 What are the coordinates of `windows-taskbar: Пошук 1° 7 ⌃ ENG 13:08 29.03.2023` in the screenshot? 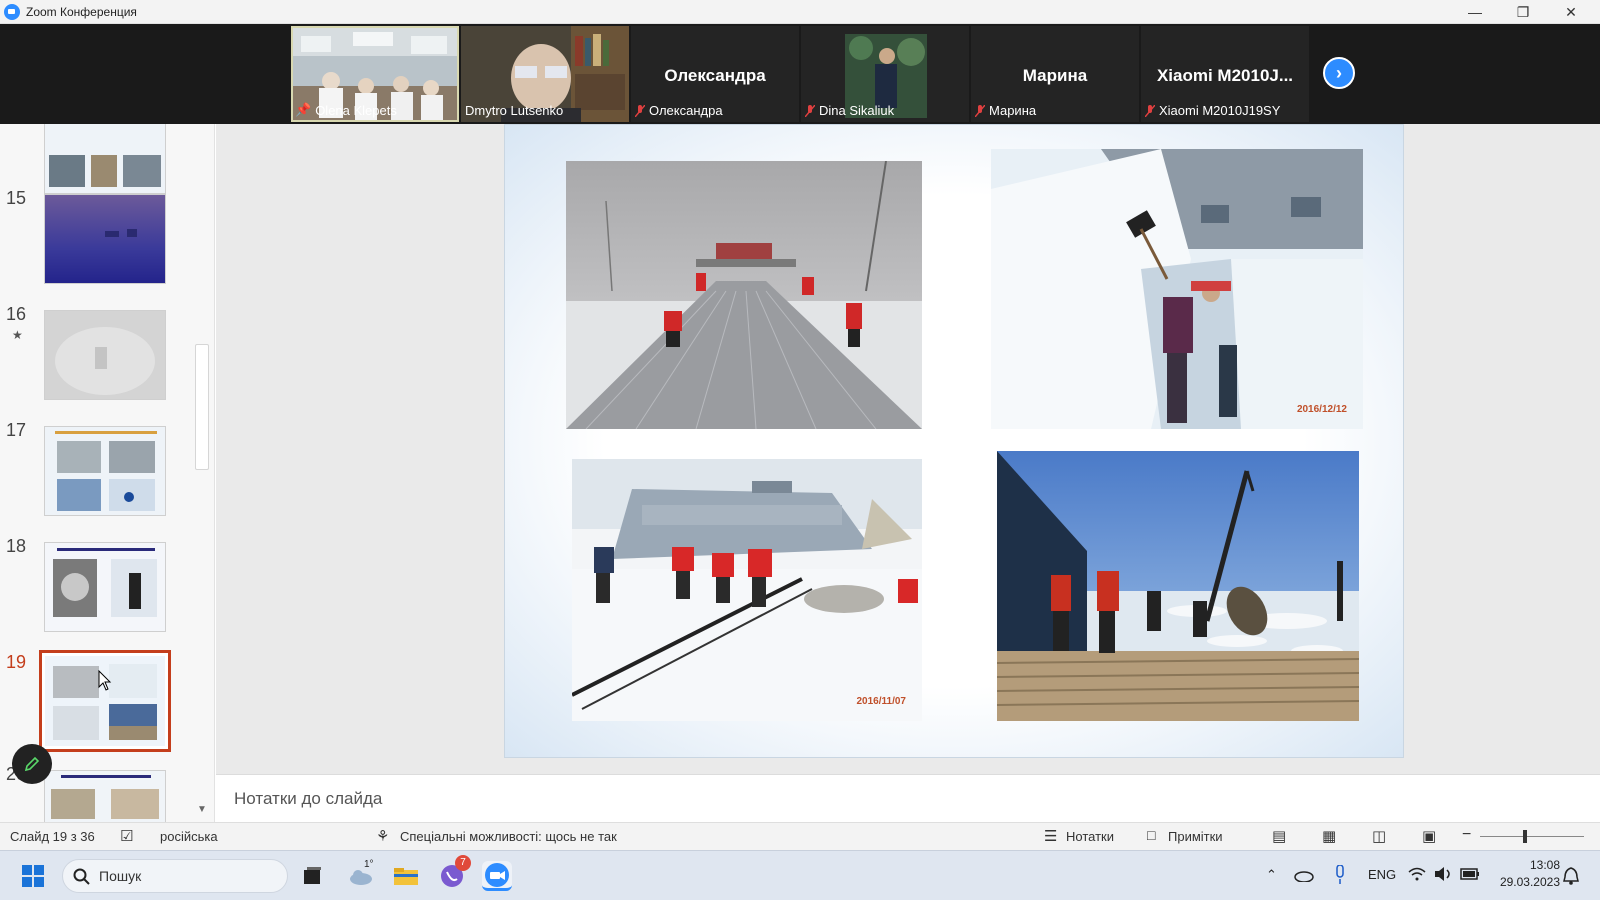 It's located at (800, 875).